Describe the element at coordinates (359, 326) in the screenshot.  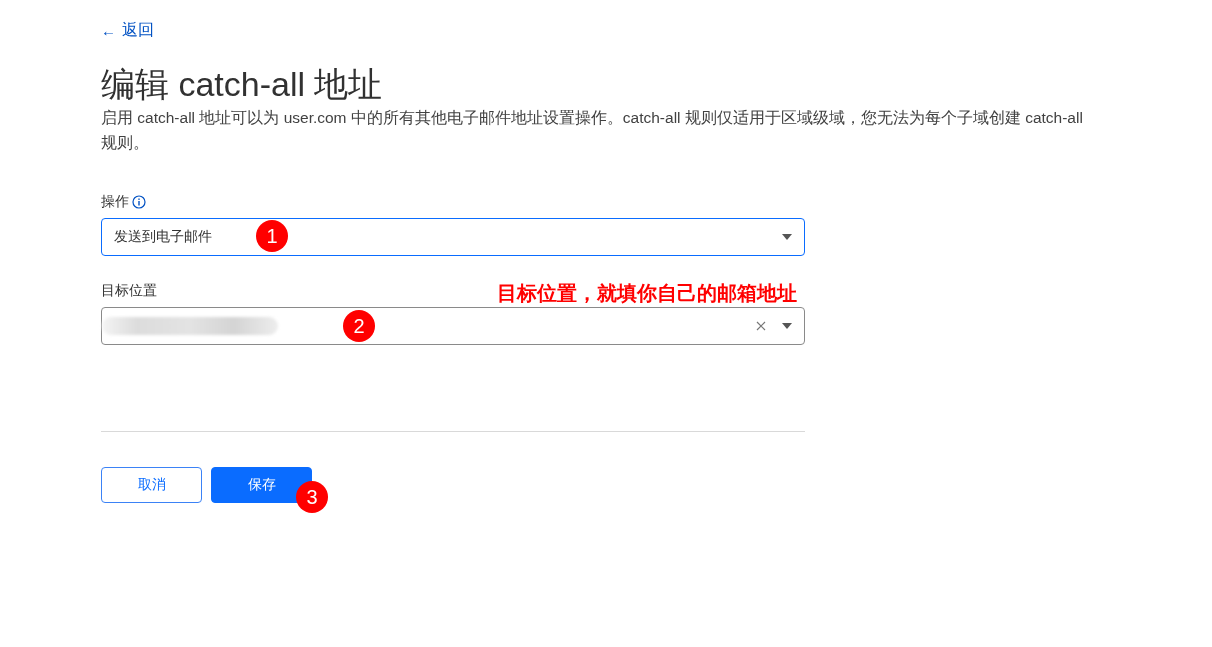
I see `step-marker: 2` at that location.